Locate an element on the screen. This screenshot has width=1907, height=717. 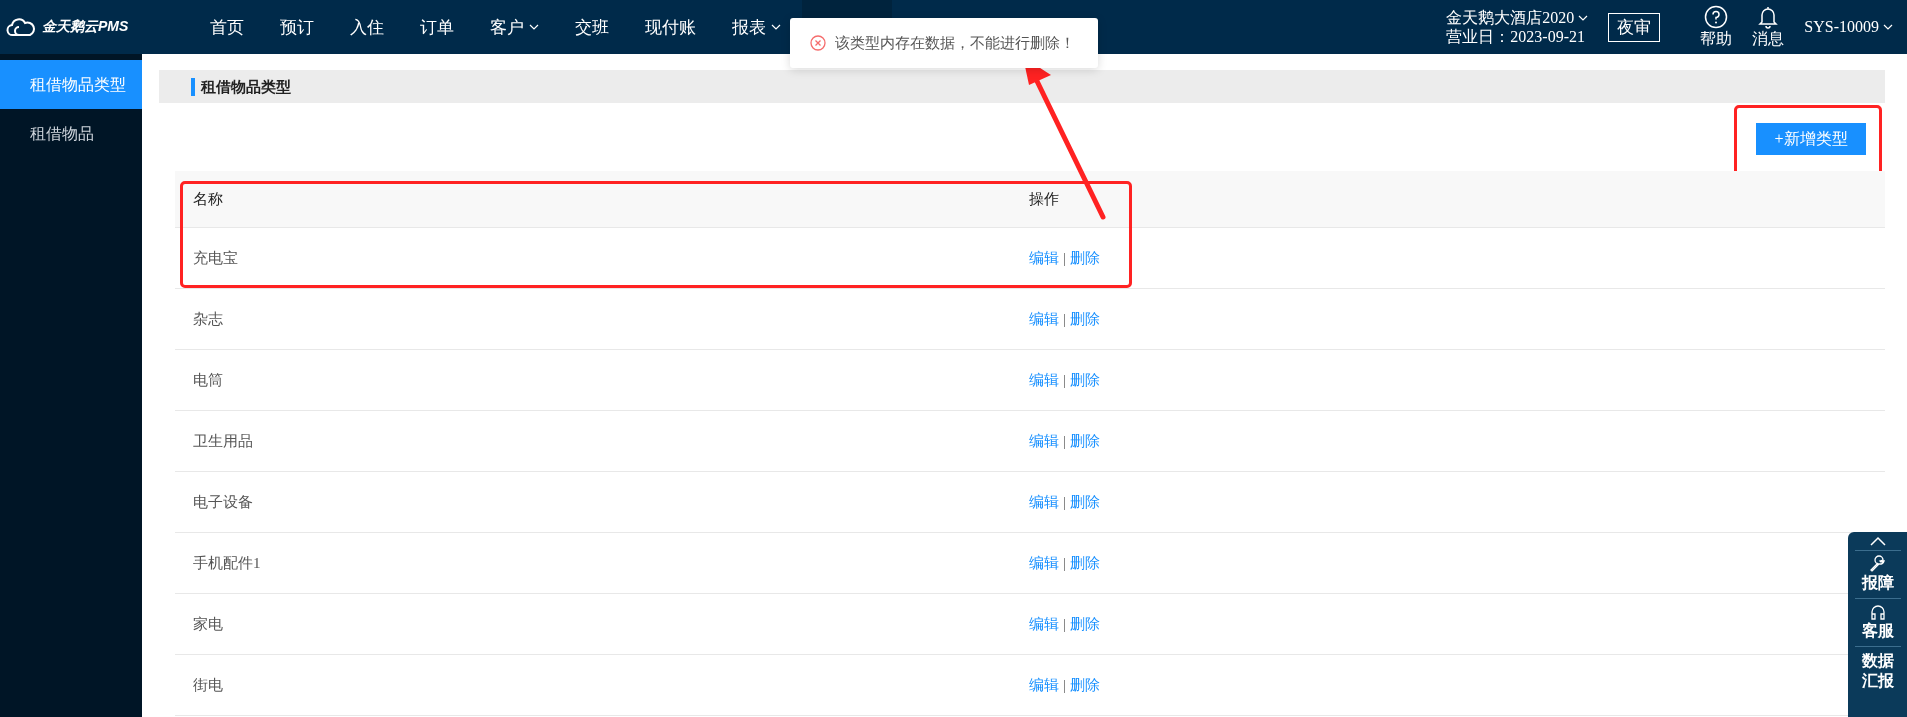
header-messages-button: 消息 is located at coordinates (1768, 27).